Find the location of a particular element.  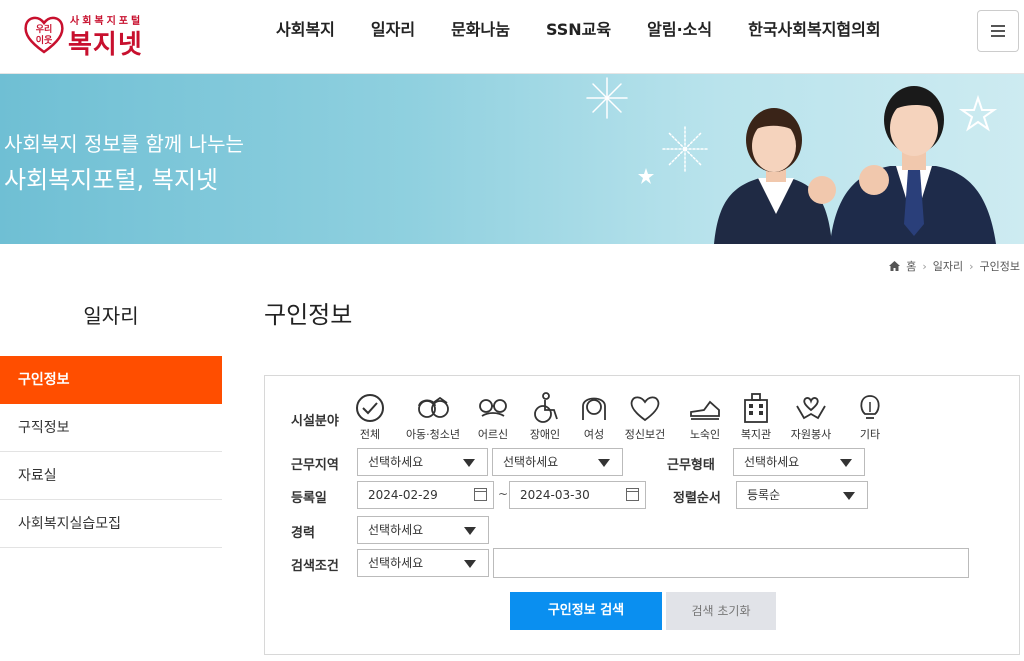

banner-line1: 사회복지 정보를 함께 나누는 is located at coordinates (124, 144).